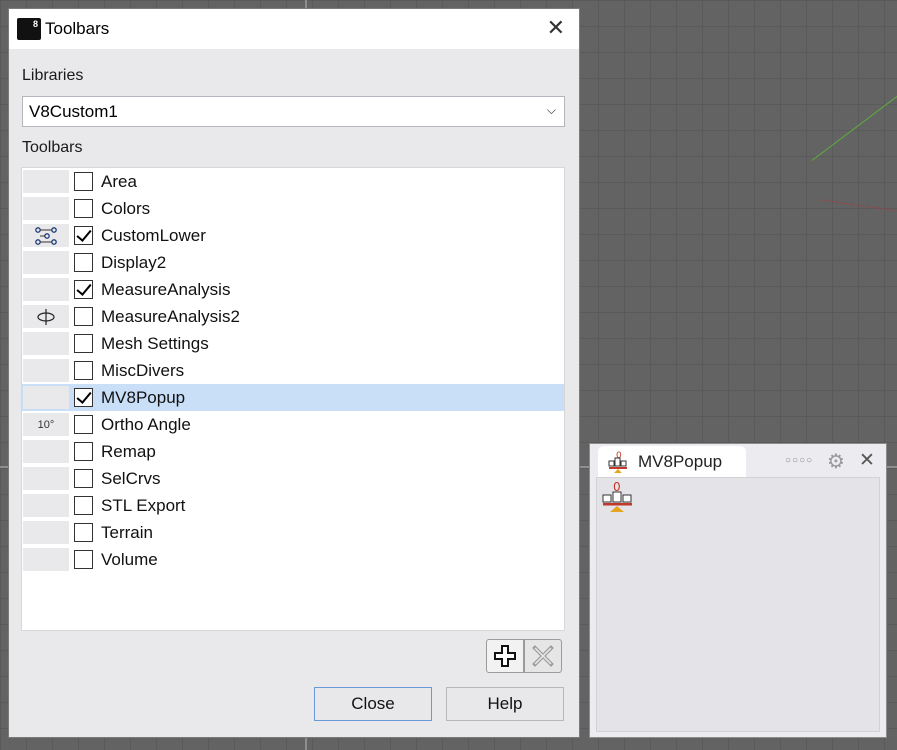  I want to click on viewport-axis-vertical, so click(306, 4).